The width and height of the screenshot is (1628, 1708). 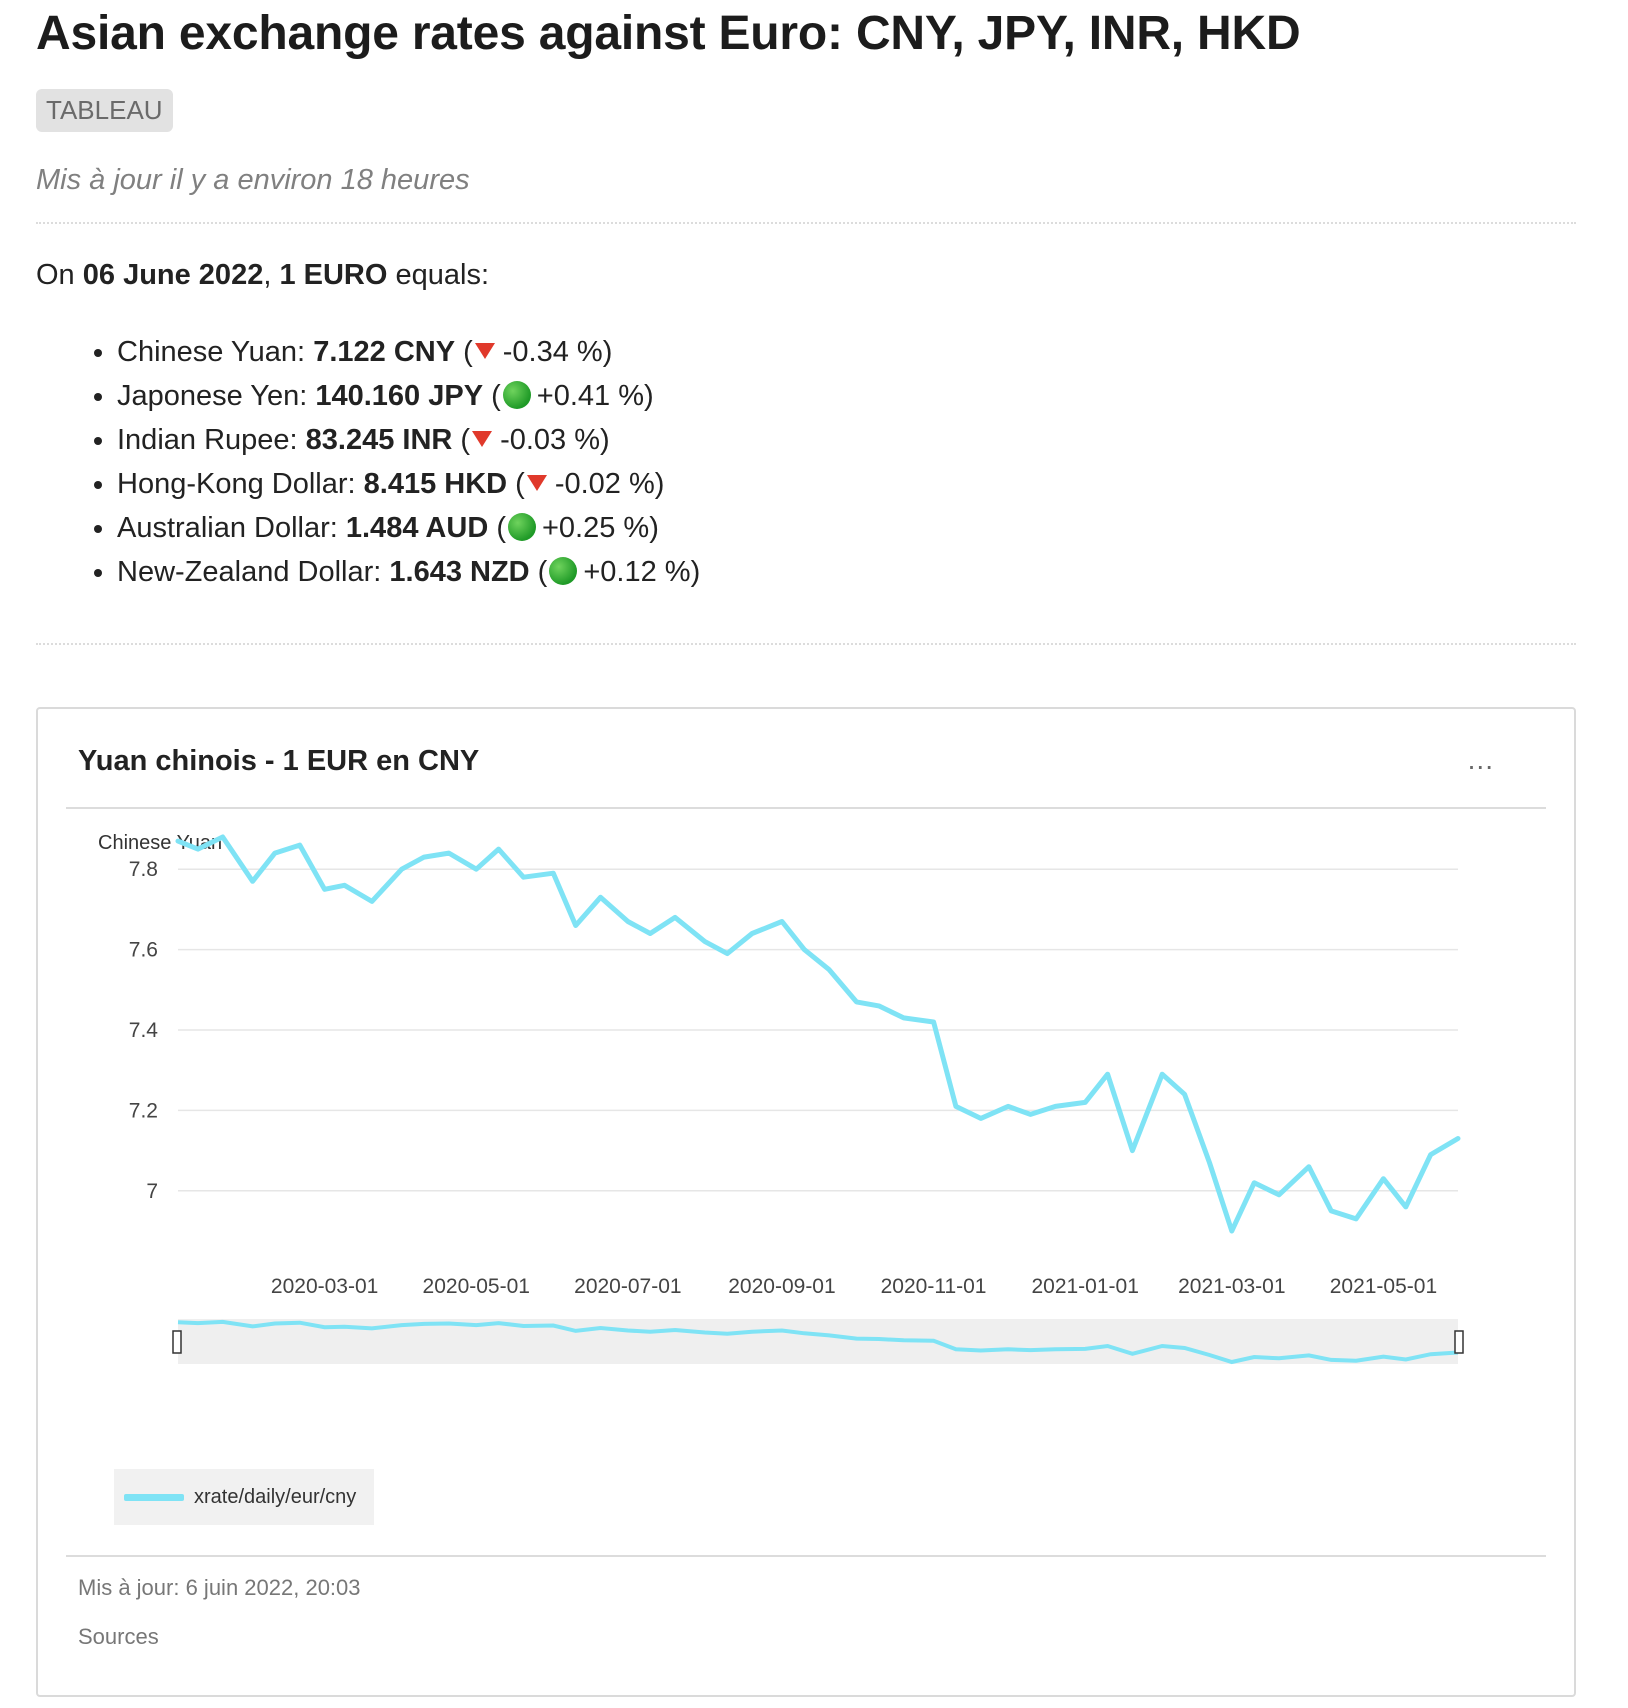 I want to click on x-tick-label: 2020-09-01, so click(x=781, y=1286).